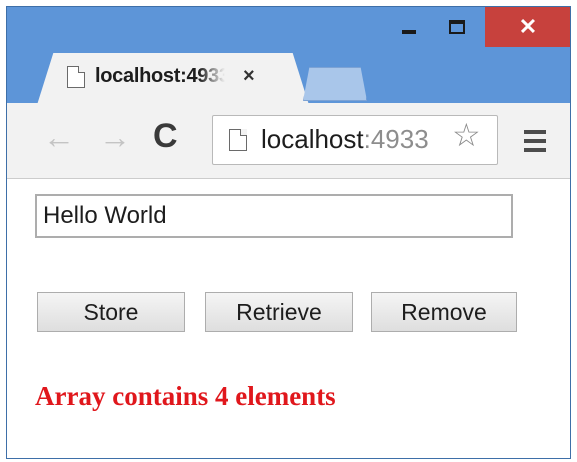 This screenshot has width=577, height=462. I want to click on forward-icon: →, so click(115, 137).